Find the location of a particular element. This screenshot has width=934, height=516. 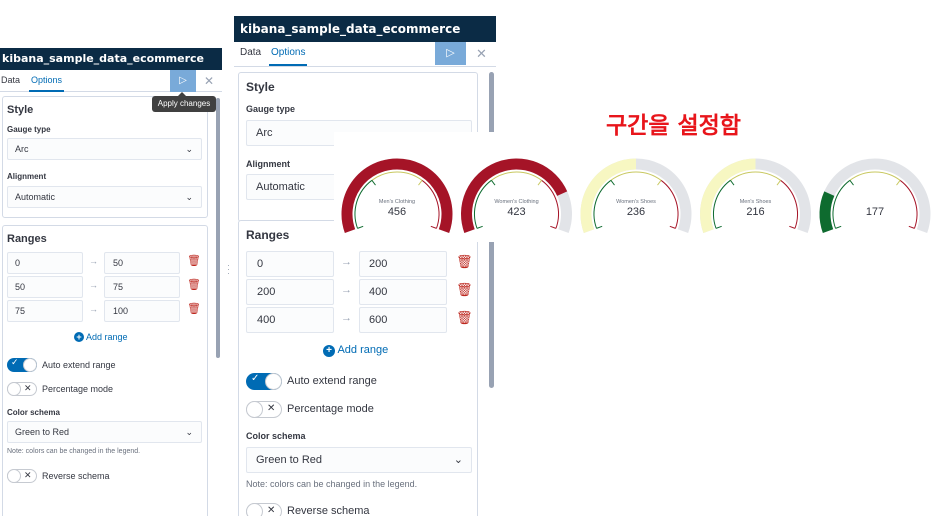

gauge-label: Women's Shoes is located at coordinates (636, 202).